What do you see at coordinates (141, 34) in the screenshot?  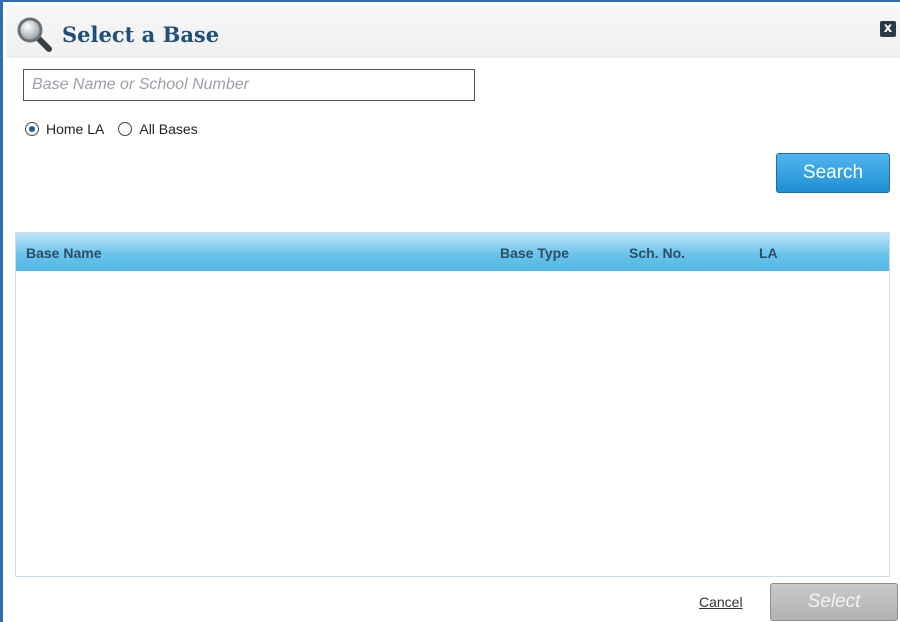 I see `dialog-title: Select a Base` at bounding box center [141, 34].